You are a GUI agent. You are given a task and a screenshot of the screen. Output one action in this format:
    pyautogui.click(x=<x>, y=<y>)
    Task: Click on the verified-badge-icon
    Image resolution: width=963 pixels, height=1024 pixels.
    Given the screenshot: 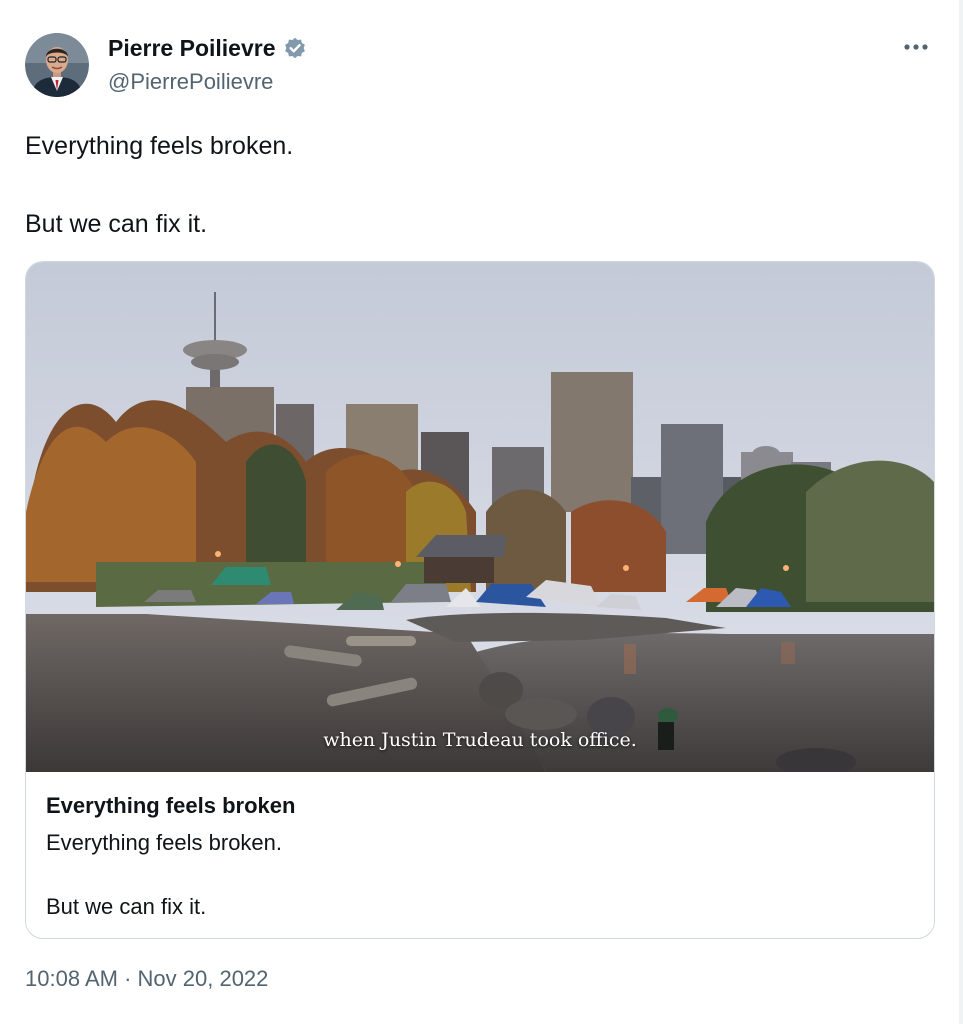 What is the action you would take?
    pyautogui.click(x=295, y=48)
    